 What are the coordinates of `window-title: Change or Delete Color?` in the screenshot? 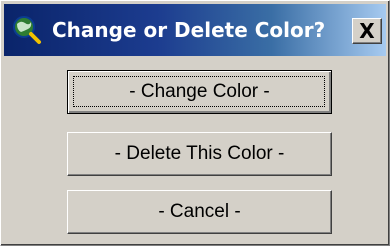 It's located at (189, 30).